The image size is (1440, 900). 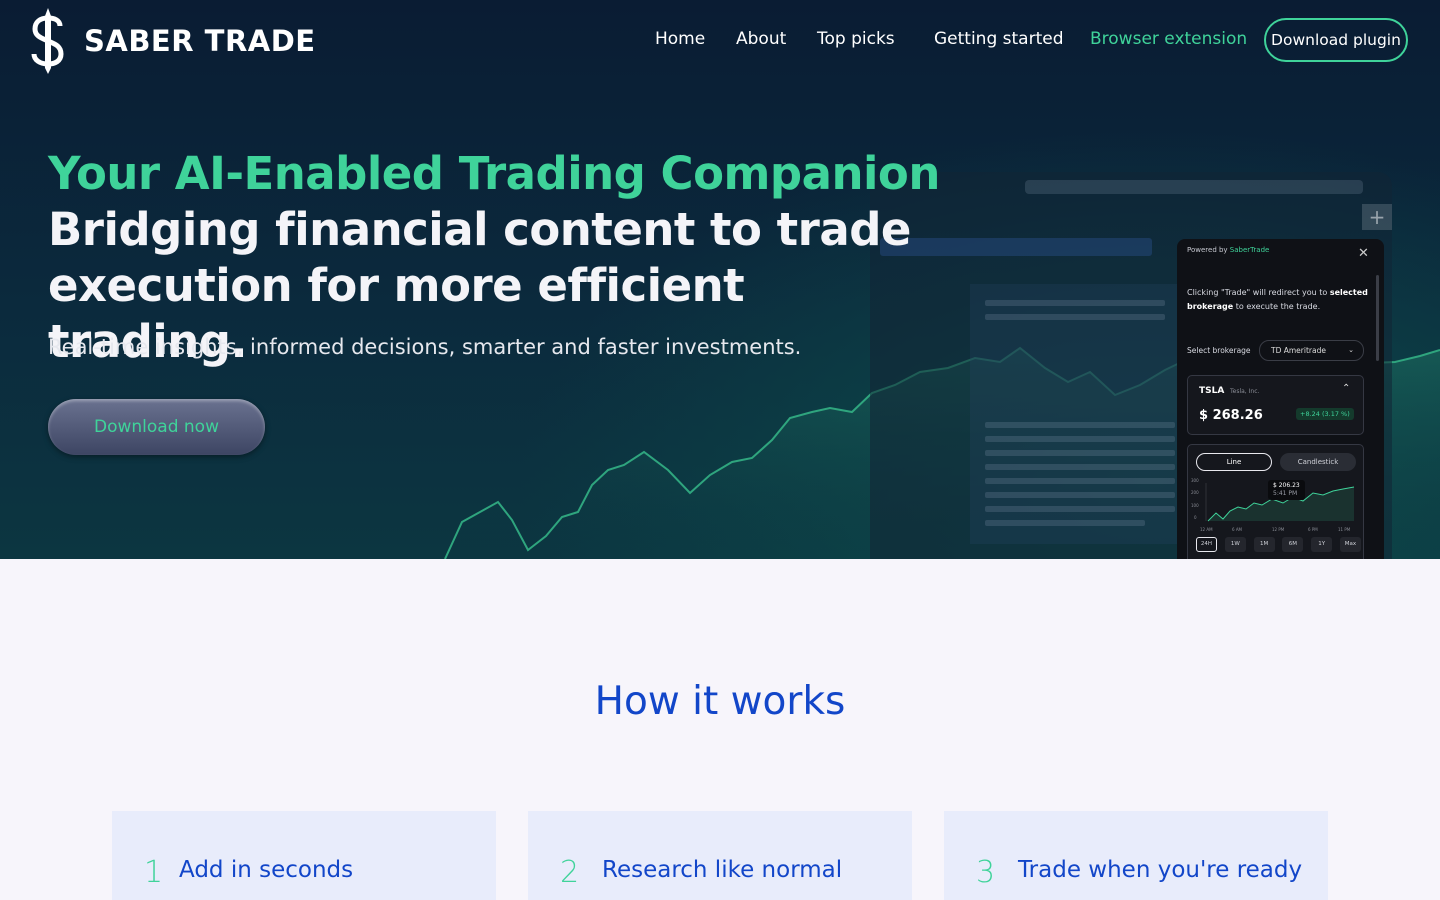 I want to click on step-text: Trade when you're ready, so click(x=1160, y=870).